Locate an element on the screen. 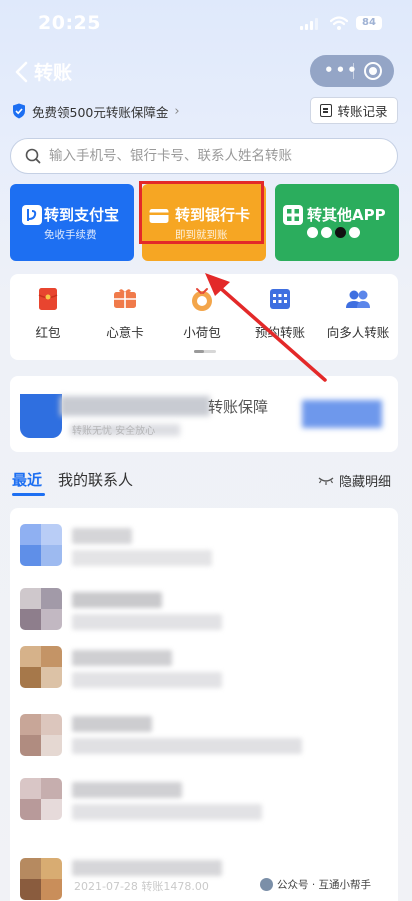  gift-card-icon is located at coordinates (125, 298).